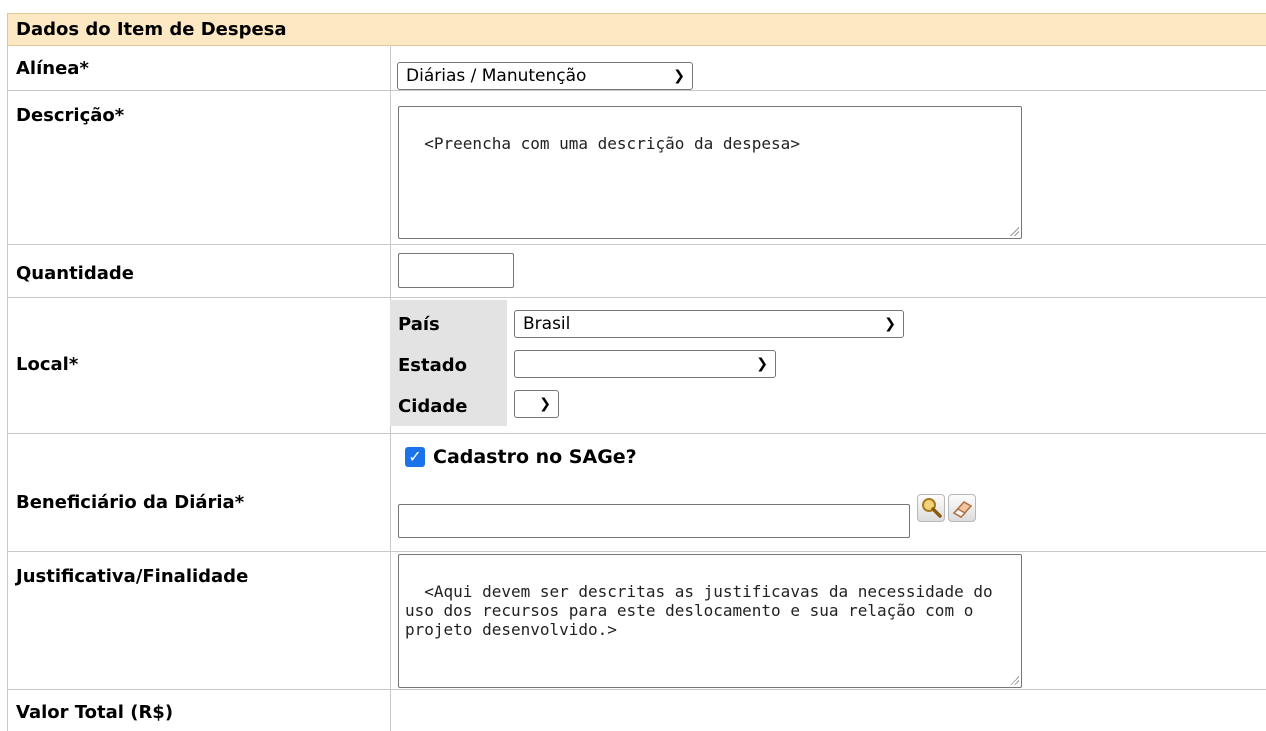 Image resolution: width=1266 pixels, height=731 pixels. I want to click on quantidade-row: Quantidade, so click(637, 271).